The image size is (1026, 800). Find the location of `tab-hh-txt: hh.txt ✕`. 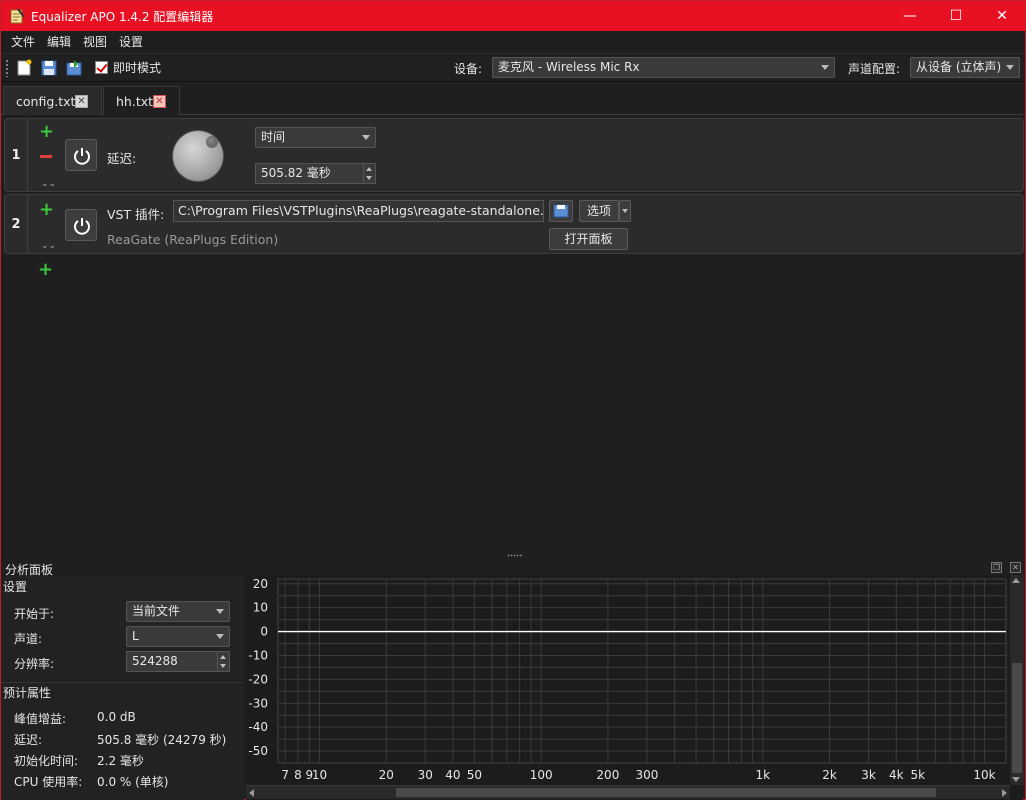

tab-hh-txt: hh.txt ✕ is located at coordinates (141, 100).